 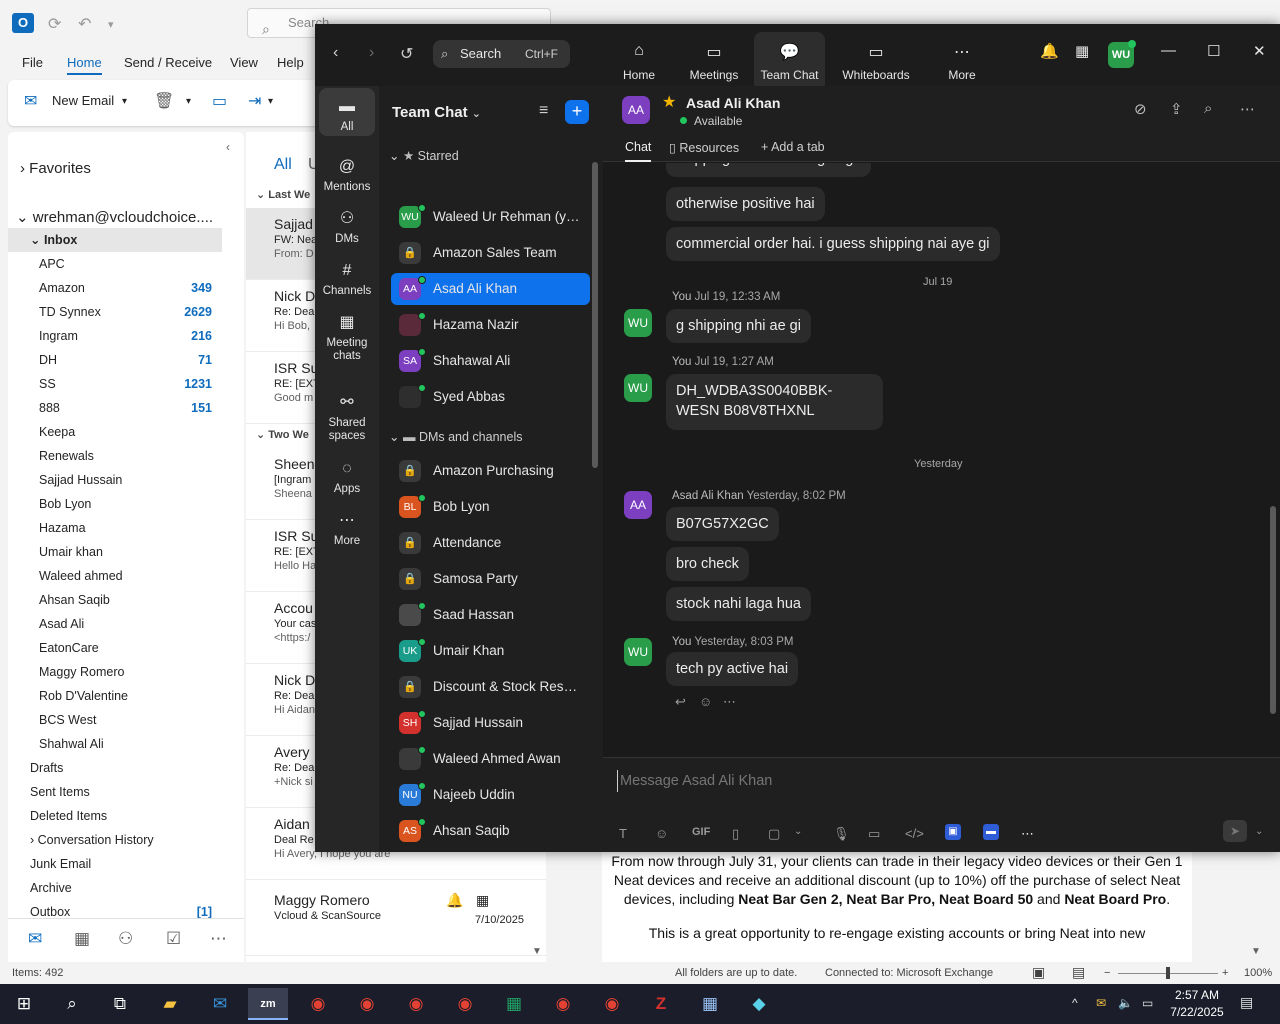 What do you see at coordinates (710, 1004) in the screenshot?
I see `calculator-taskbar-icon: ▦` at bounding box center [710, 1004].